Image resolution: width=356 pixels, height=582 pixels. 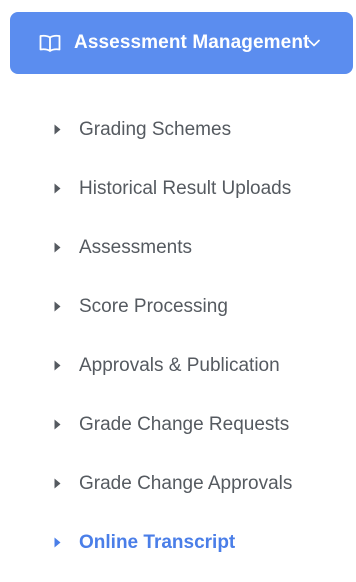 I want to click on submenu-item-grade-change-requests: Grade Change Requests, so click(x=178, y=424).